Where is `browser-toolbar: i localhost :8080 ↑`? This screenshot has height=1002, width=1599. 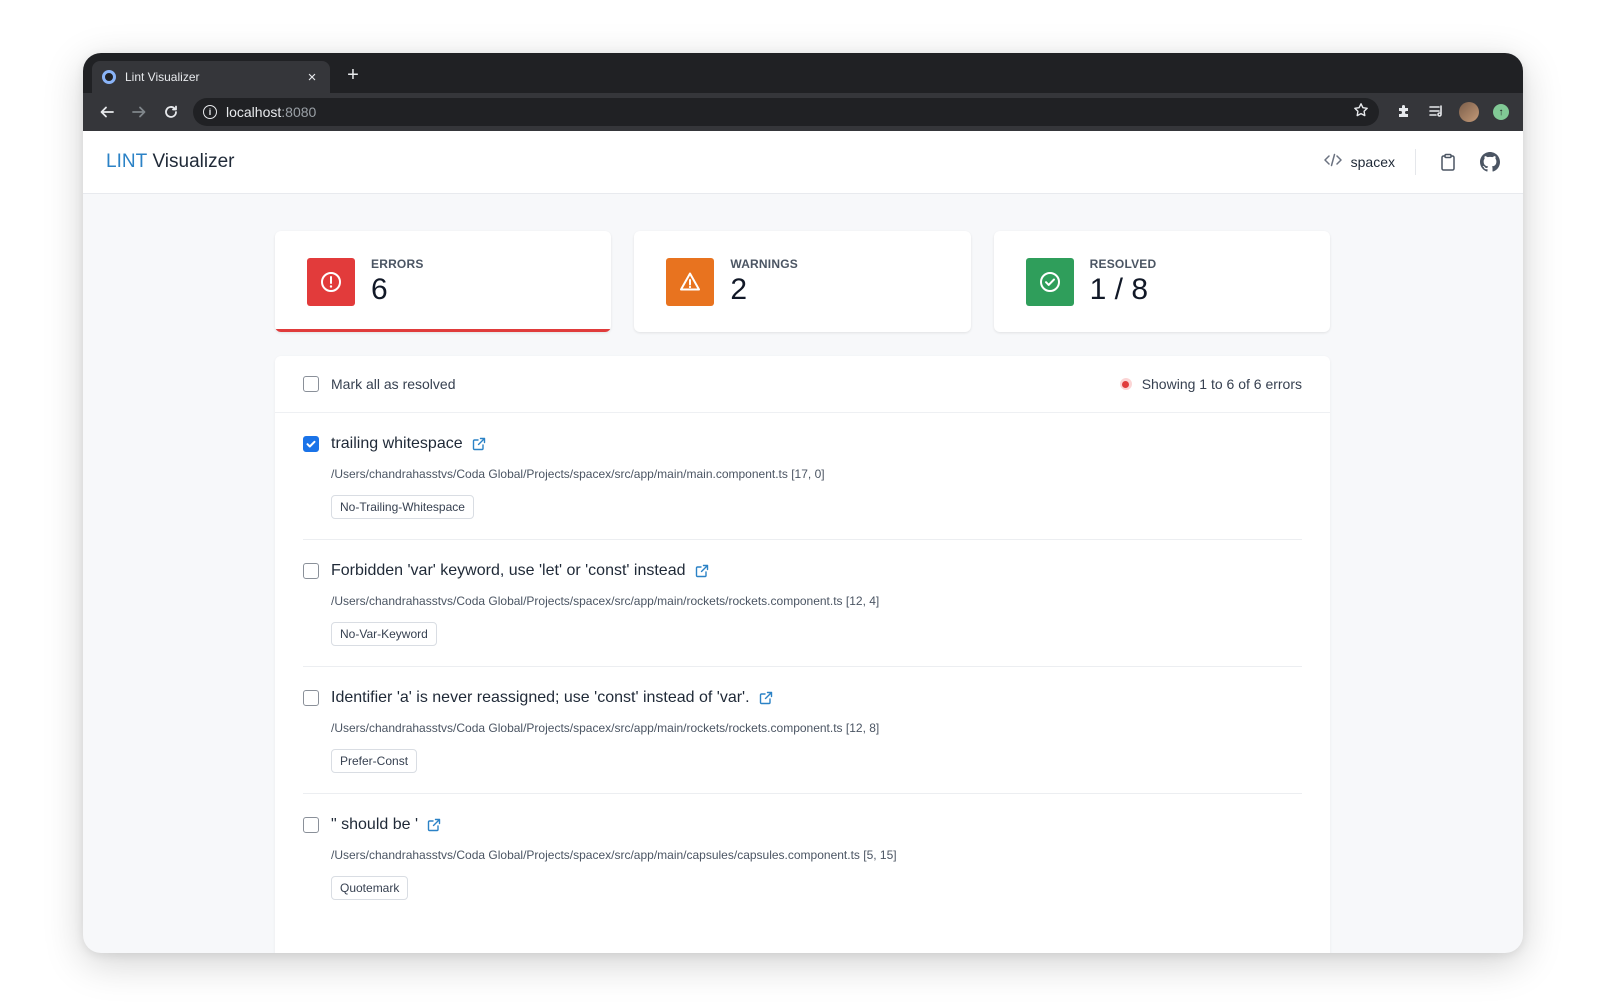
browser-toolbar: i localhost :8080 ↑ is located at coordinates (803, 112).